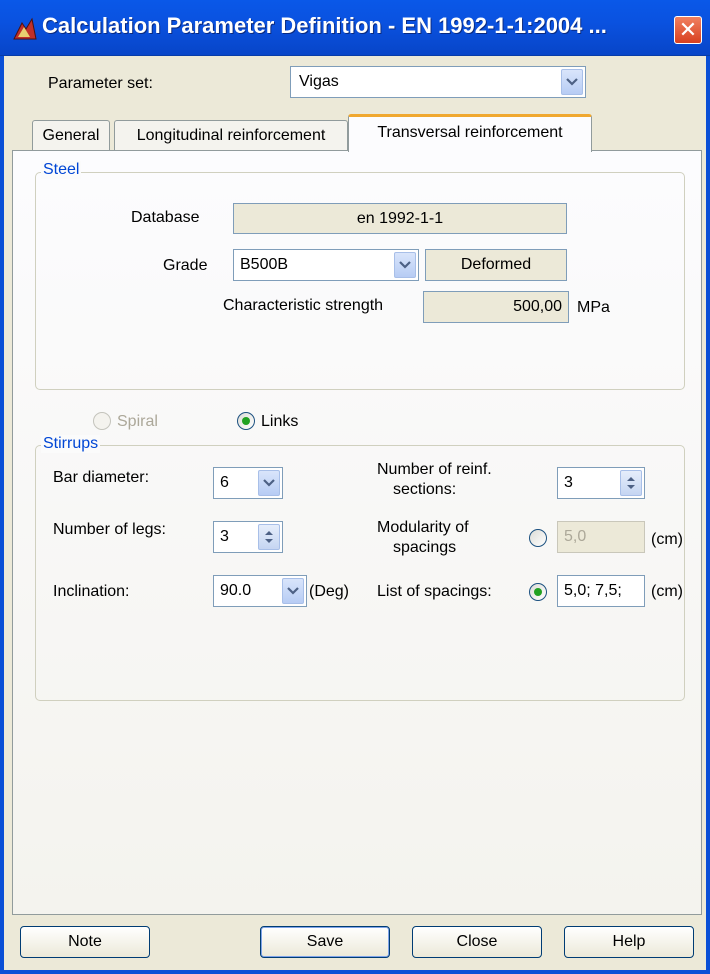 Image resolution: width=710 pixels, height=974 pixels. Describe the element at coordinates (91, 591) in the screenshot. I see `inclination-label: Inclination:` at that location.